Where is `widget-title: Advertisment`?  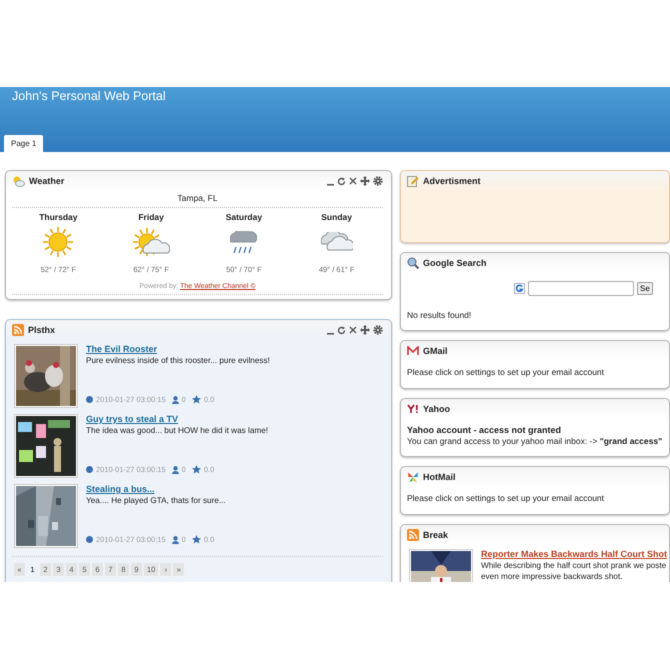 widget-title: Advertisment is located at coordinates (452, 181).